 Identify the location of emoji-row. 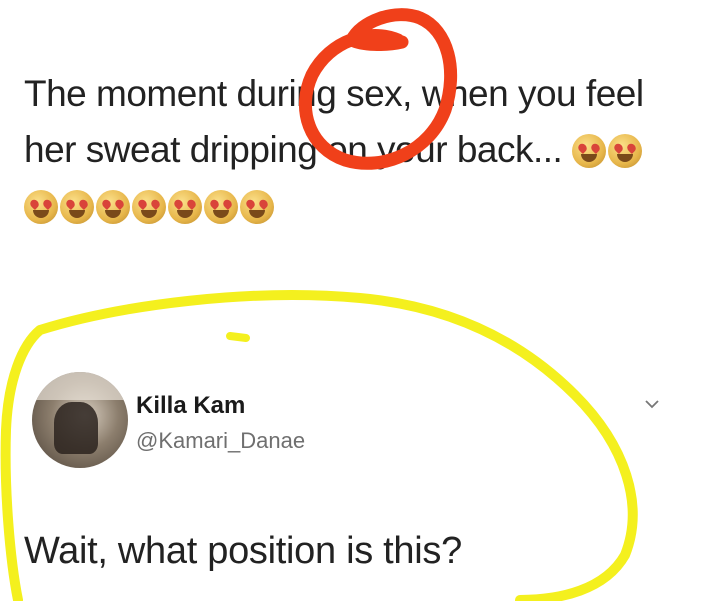
(344, 206).